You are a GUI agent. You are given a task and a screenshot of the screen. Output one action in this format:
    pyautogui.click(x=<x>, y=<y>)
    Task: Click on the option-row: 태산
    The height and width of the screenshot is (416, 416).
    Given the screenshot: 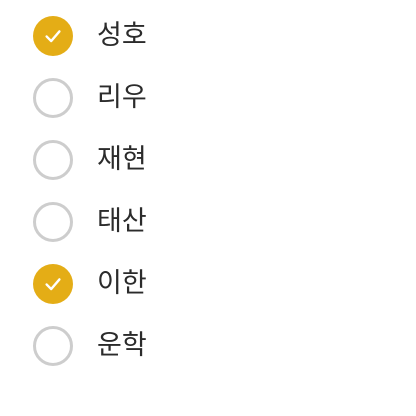 What is the action you would take?
    pyautogui.click(x=208, y=222)
    